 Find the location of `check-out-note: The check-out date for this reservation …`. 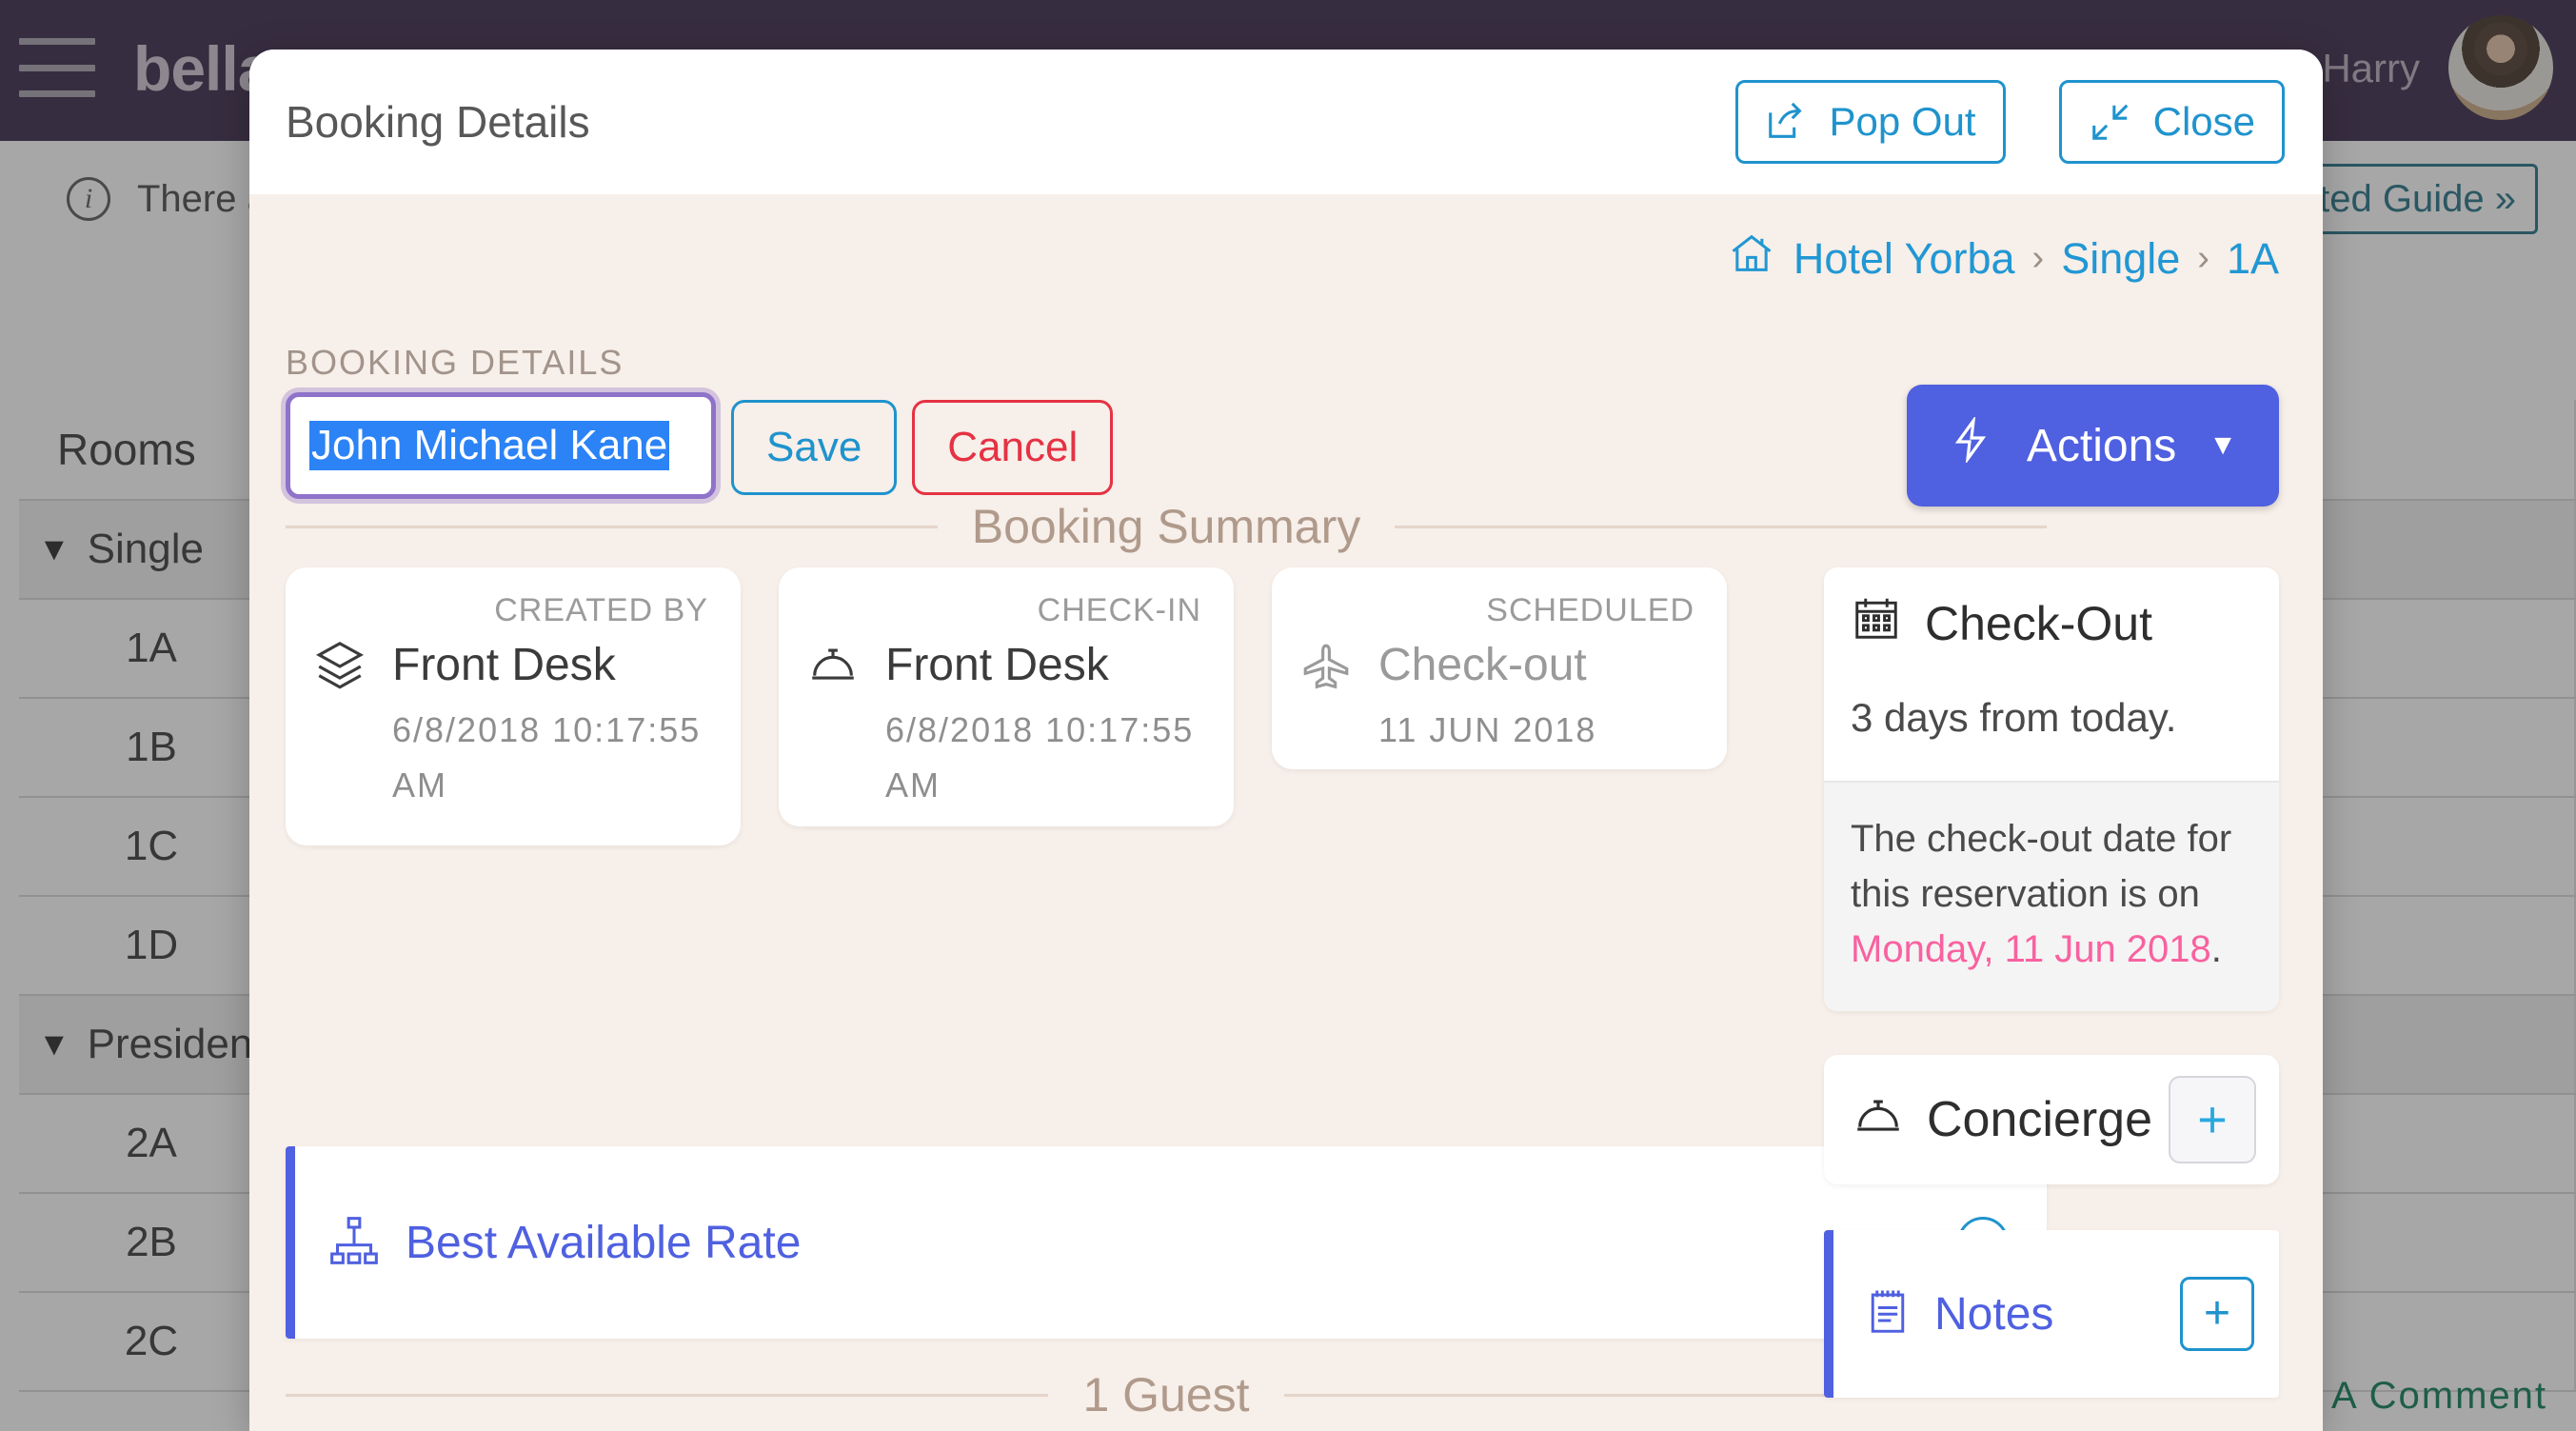

check-out-note: The check-out date for this reservation … is located at coordinates (2051, 896).